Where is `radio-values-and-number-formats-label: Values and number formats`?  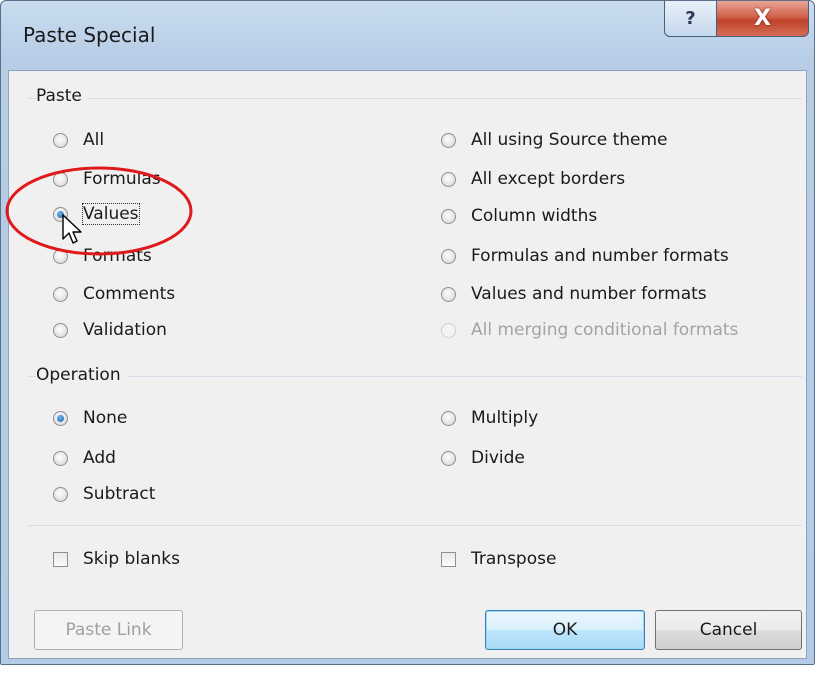
radio-values-and-number-formats-label: Values and number formats is located at coordinates (589, 294).